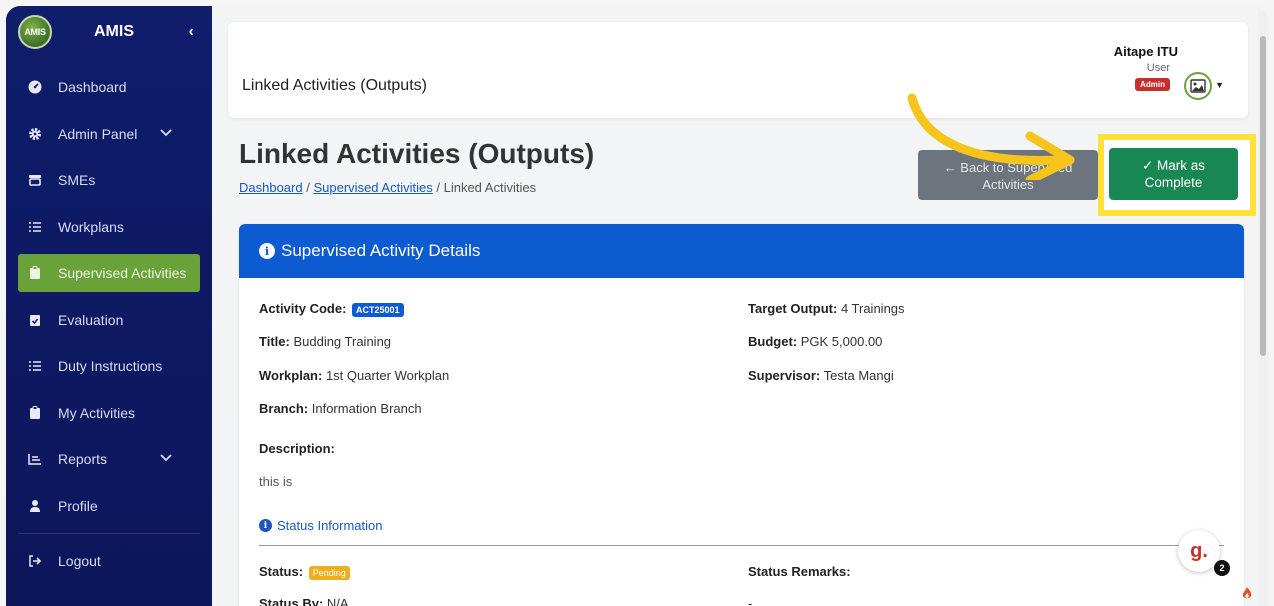 The image size is (1274, 606). Describe the element at coordinates (109, 366) in the screenshot. I see `sidebar-item-duty-instructions: Duty Instructions` at that location.